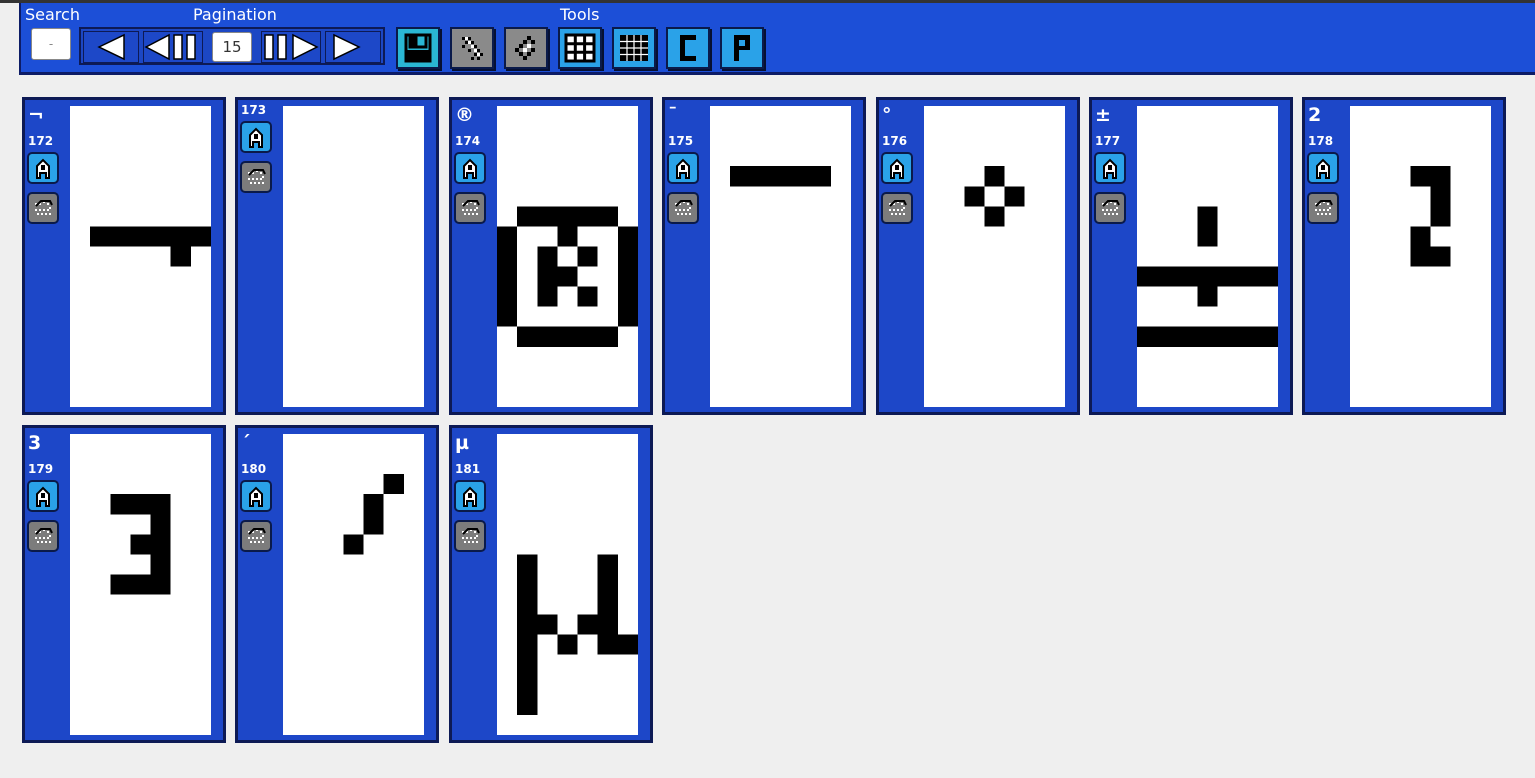  I want to click on last-page-button, so click(291, 47).